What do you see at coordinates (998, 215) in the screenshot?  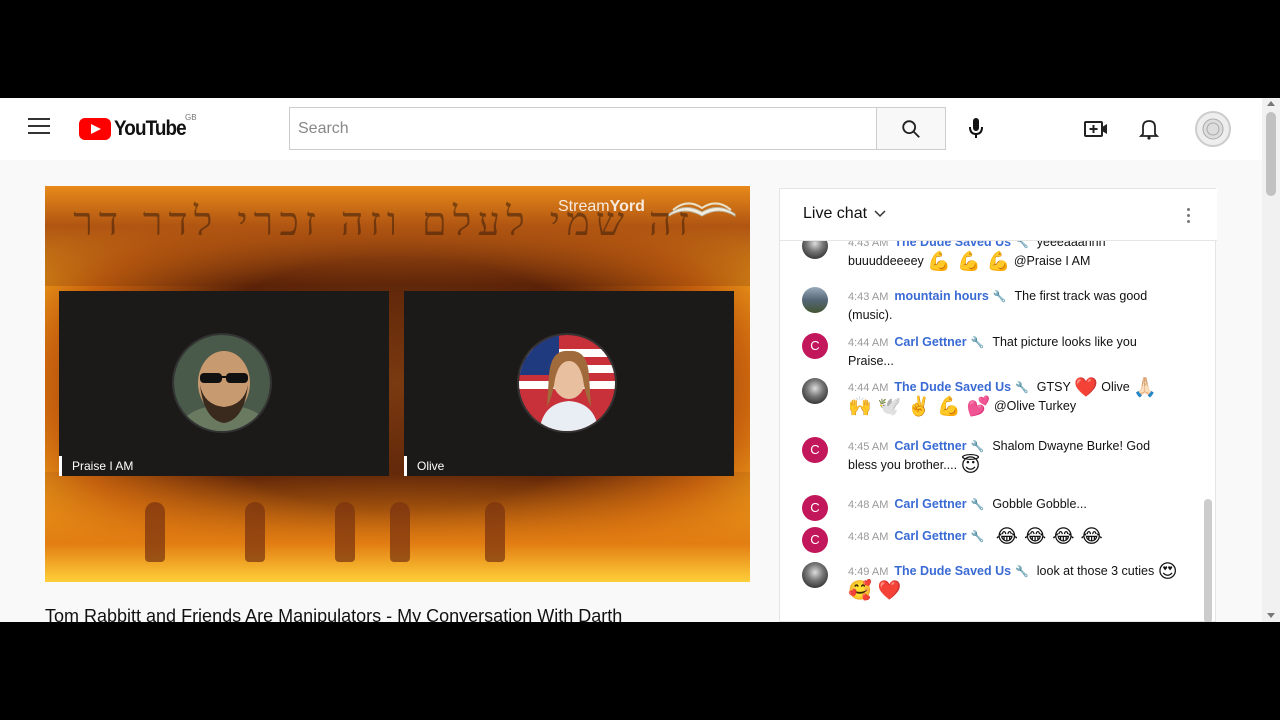 I see `live-chat-header: Live chat` at bounding box center [998, 215].